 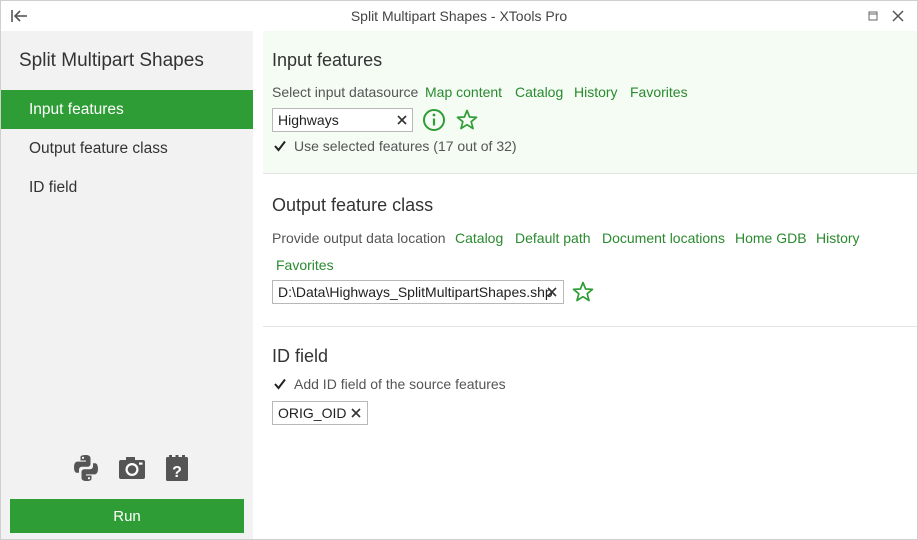 I want to click on add-id-field-checkbox, so click(x=280, y=384).